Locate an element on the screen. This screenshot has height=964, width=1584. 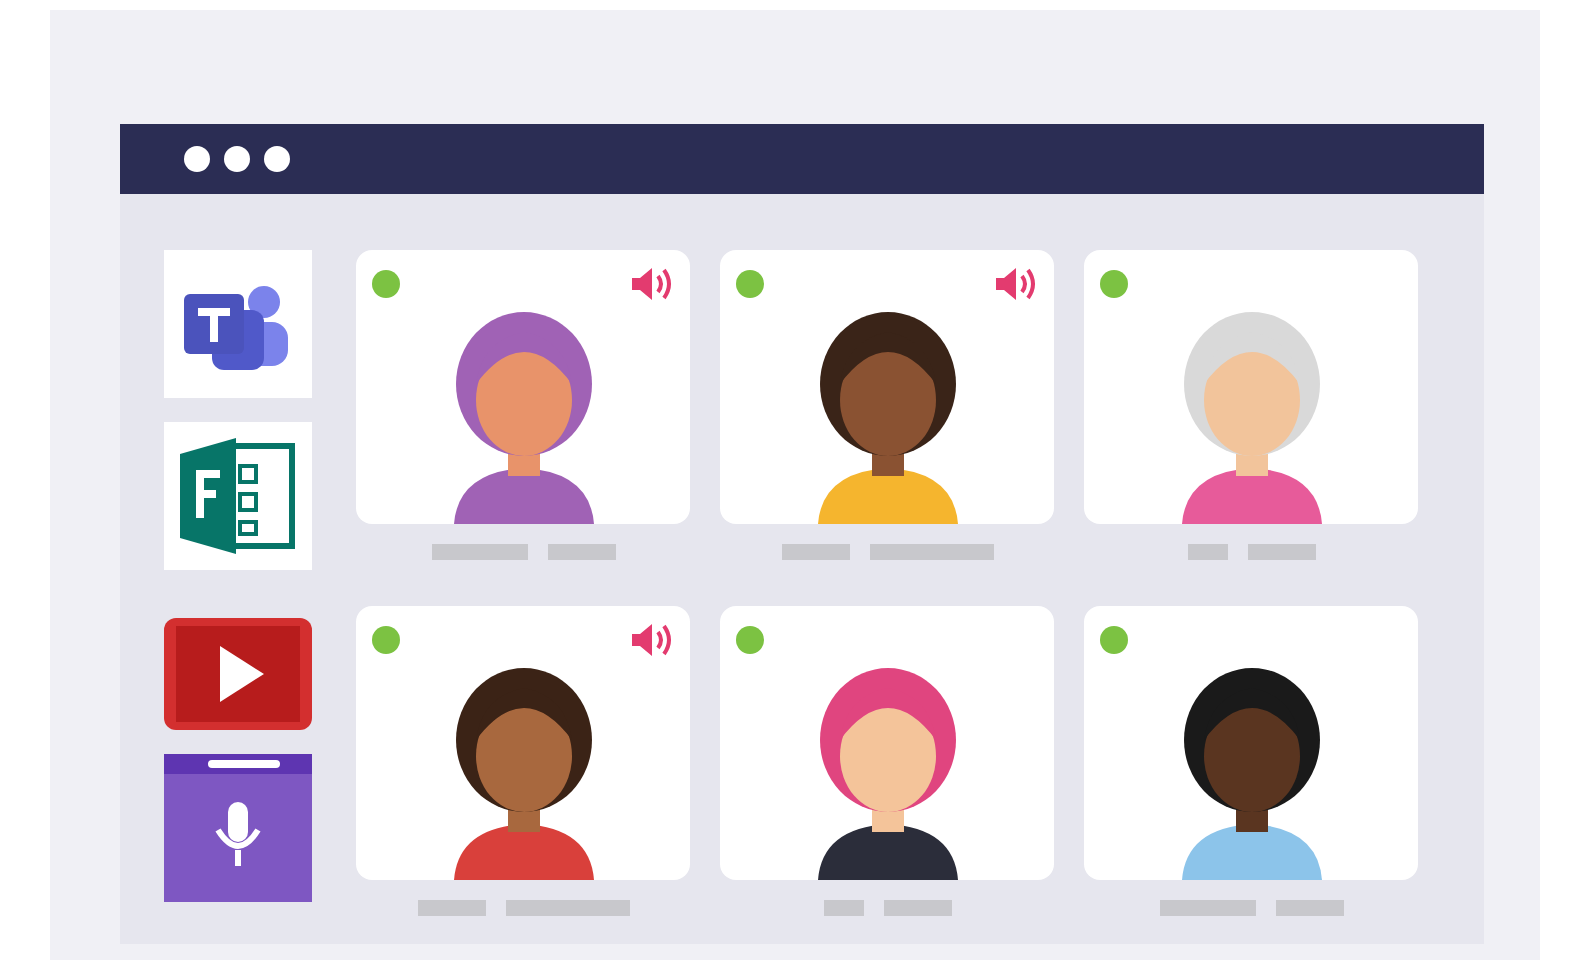
microphone-app-icon is located at coordinates (238, 828).